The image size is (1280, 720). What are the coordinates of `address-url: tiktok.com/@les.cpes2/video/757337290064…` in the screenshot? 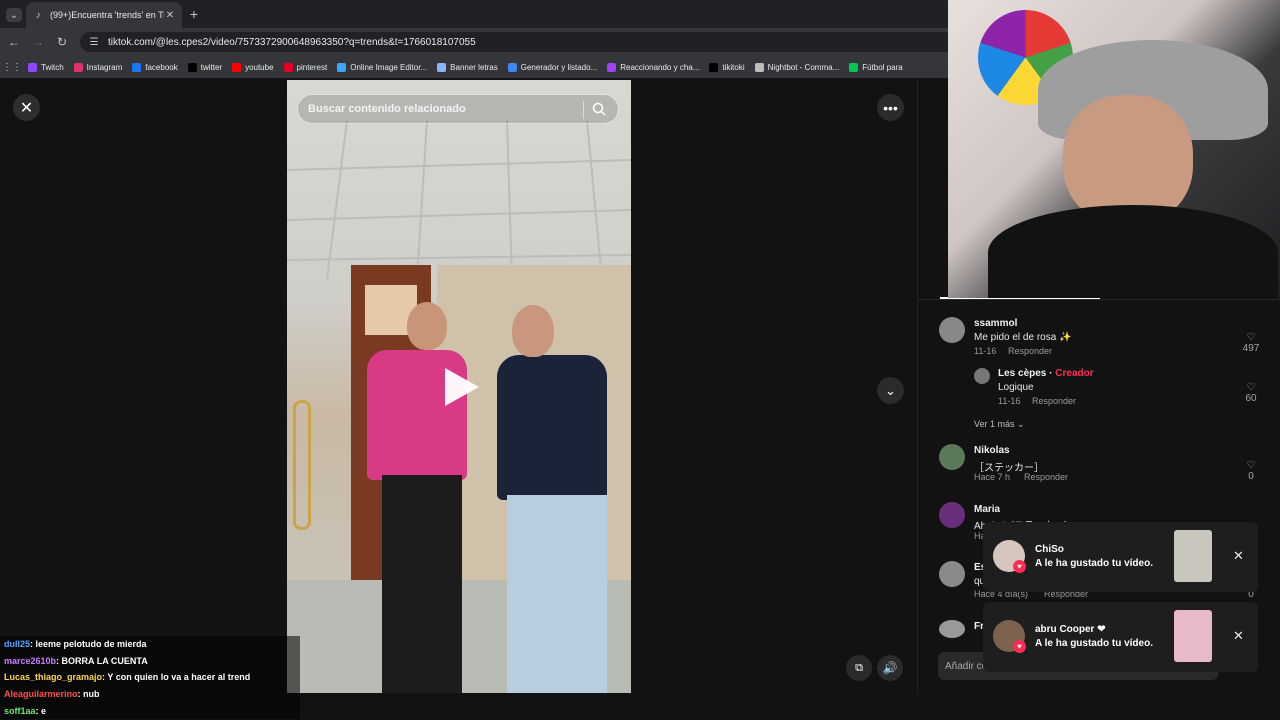 It's located at (292, 42).